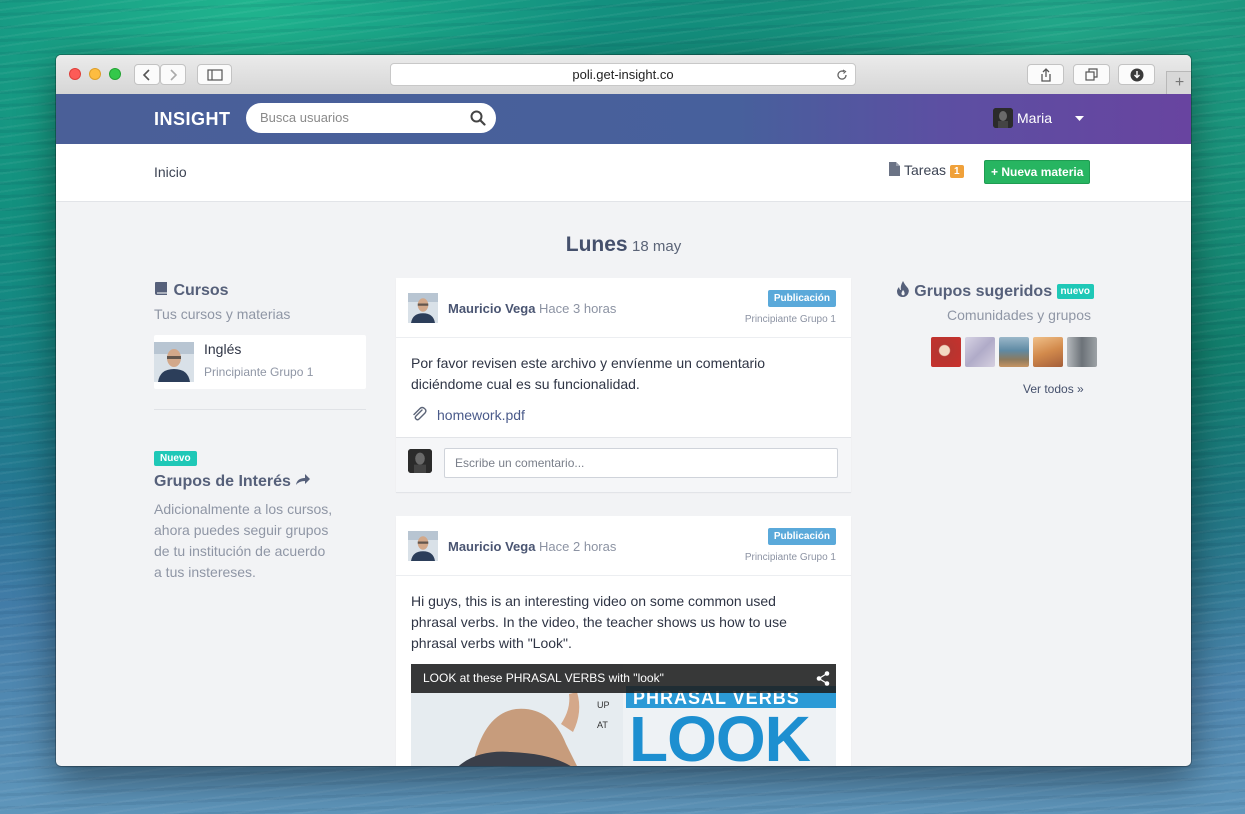  Describe the element at coordinates (222, 481) in the screenshot. I see `interest-groups-title-text: Grupos de Interés` at that location.